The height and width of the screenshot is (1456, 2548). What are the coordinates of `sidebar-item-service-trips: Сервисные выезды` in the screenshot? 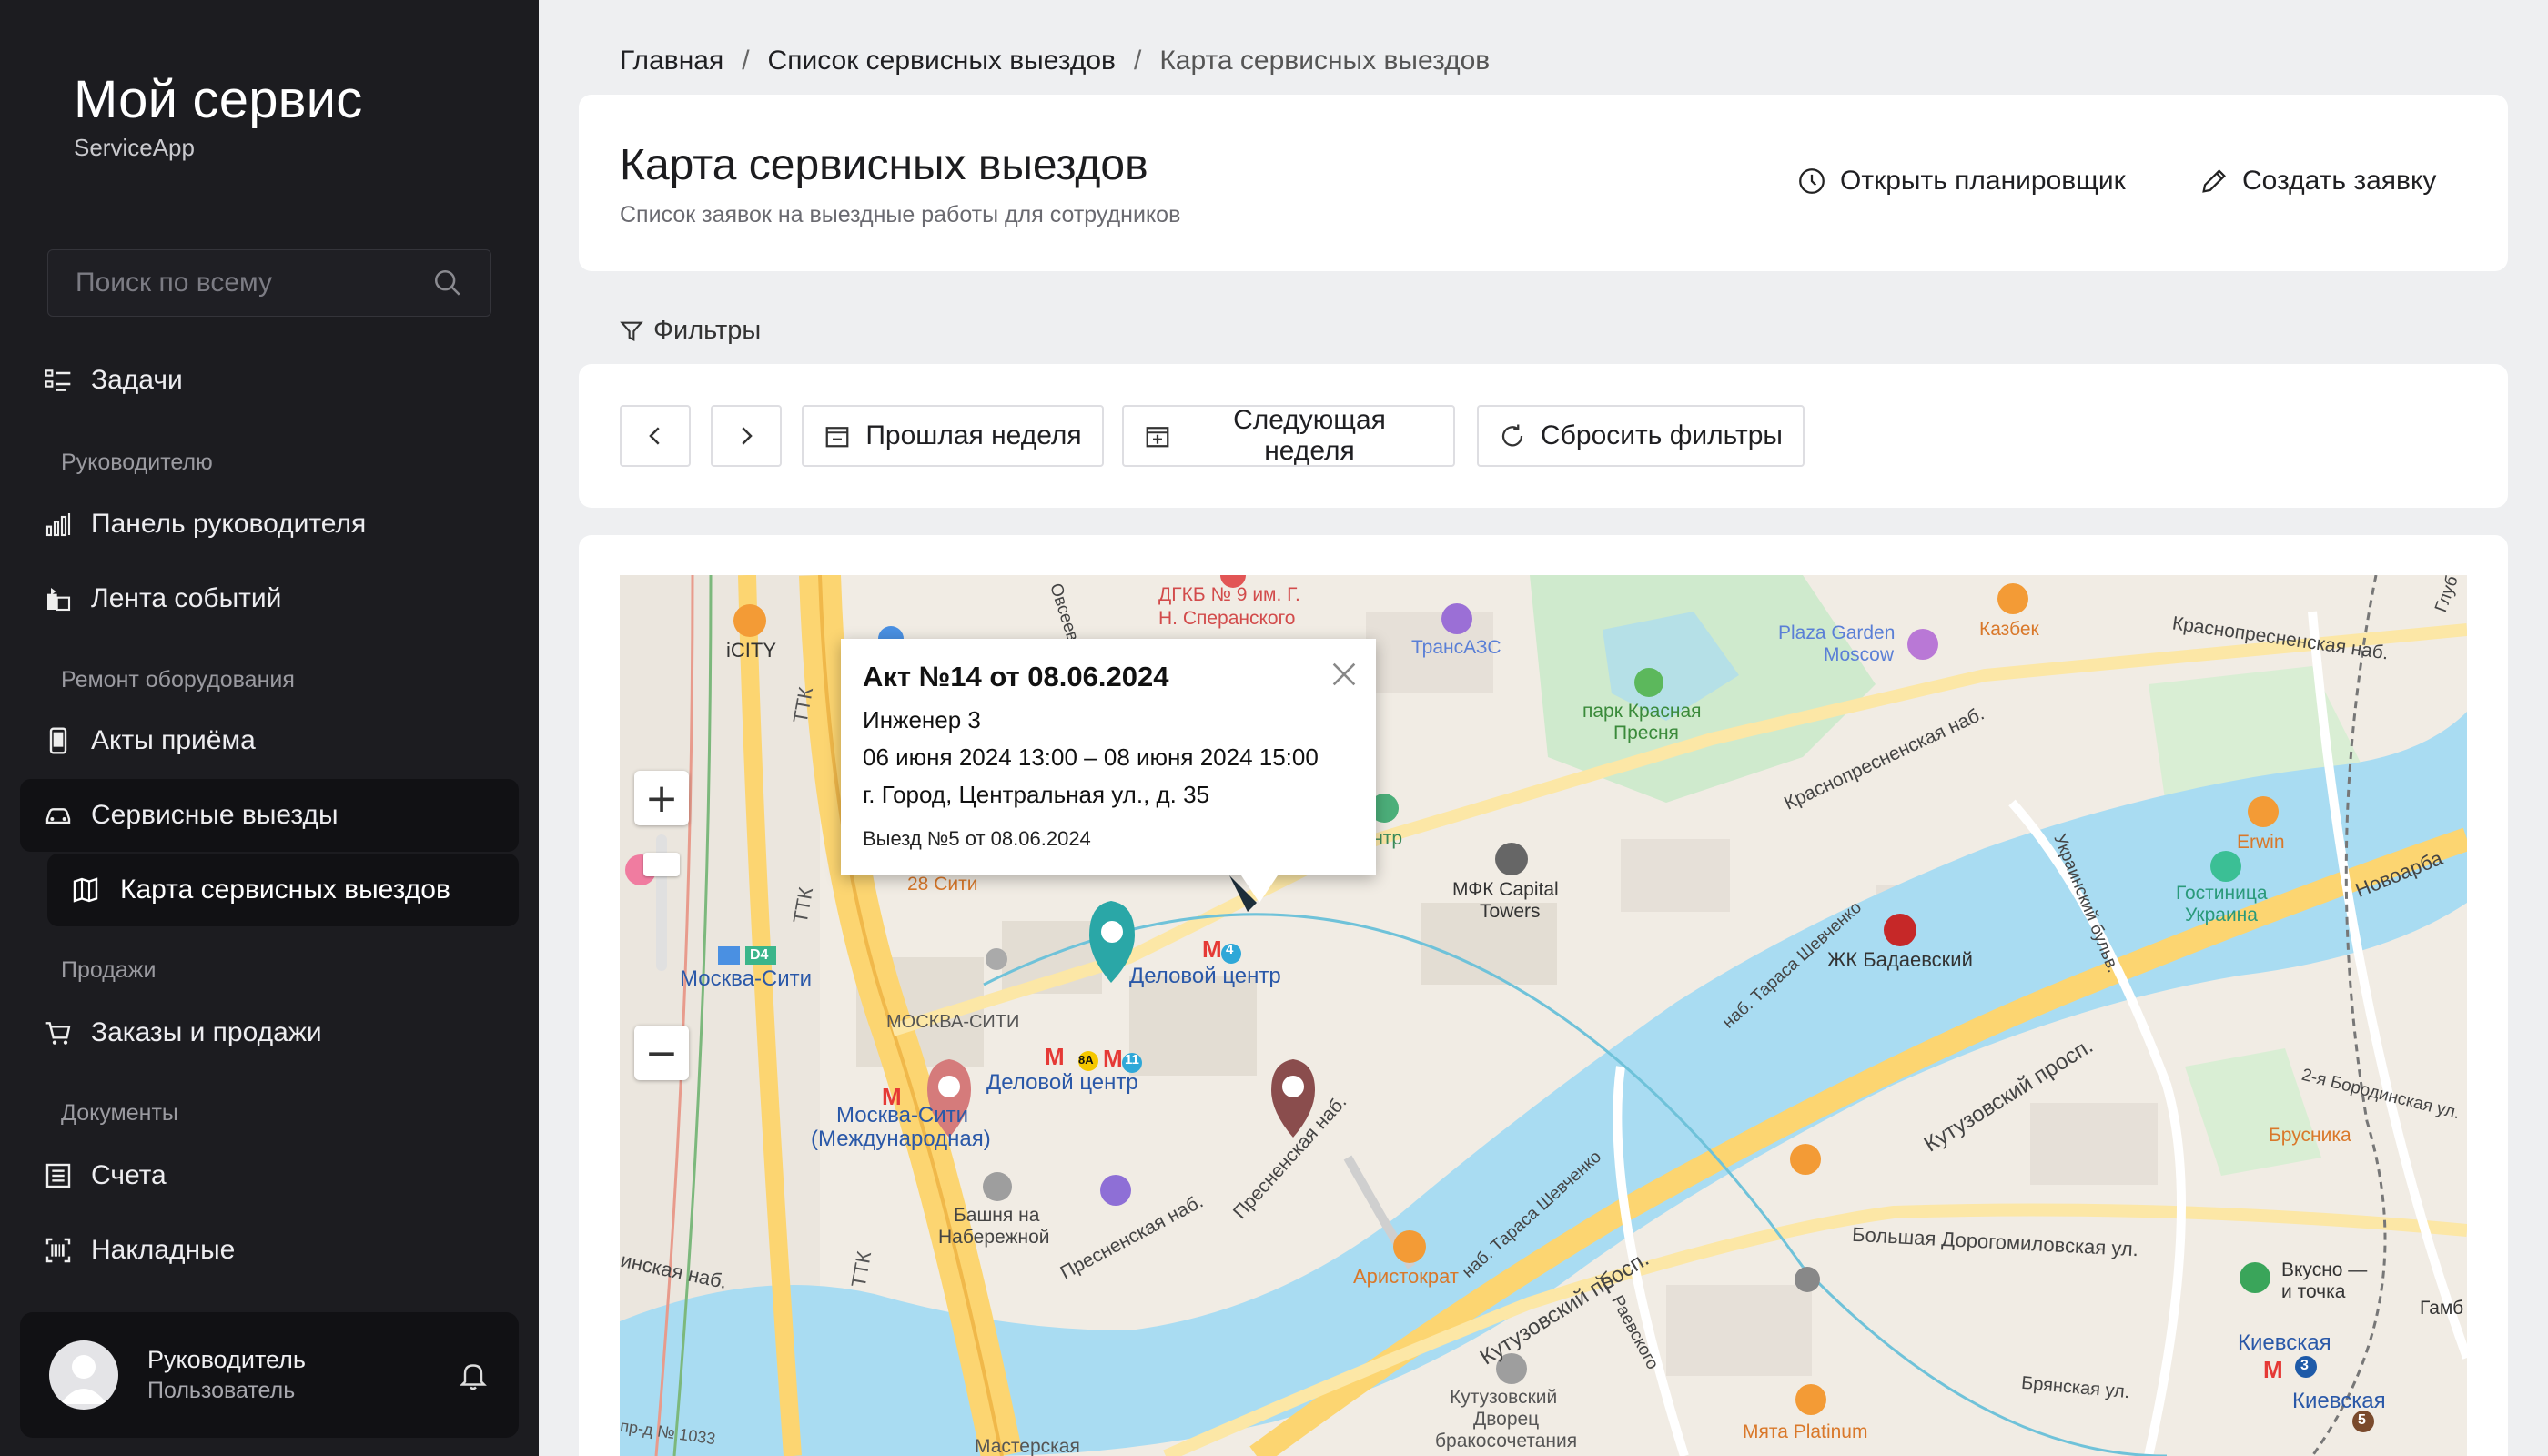 It's located at (270, 816).